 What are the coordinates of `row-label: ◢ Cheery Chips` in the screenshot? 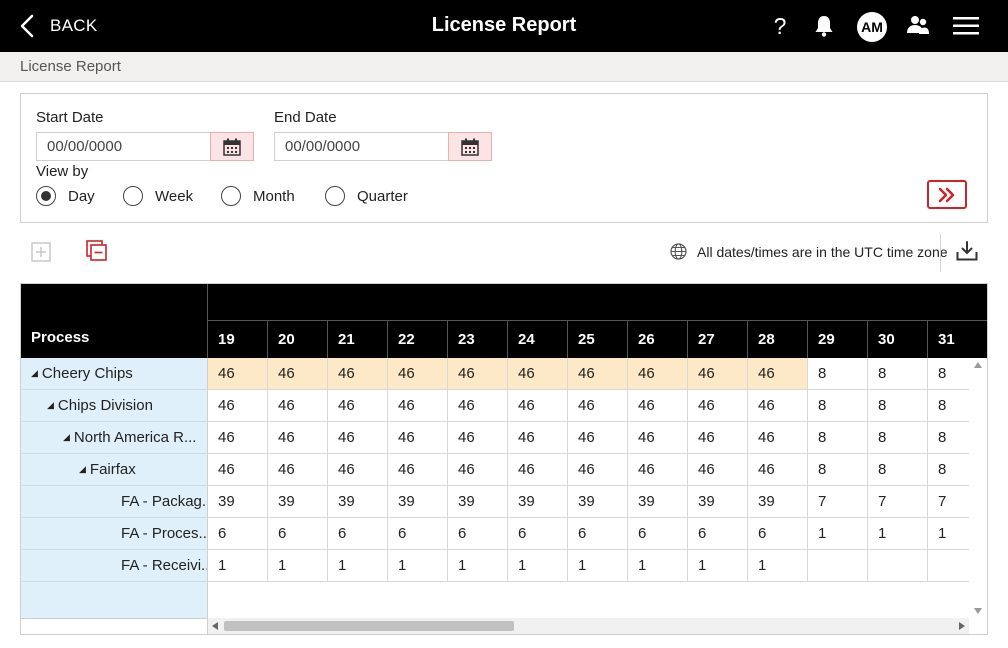 It's located at (114, 374).